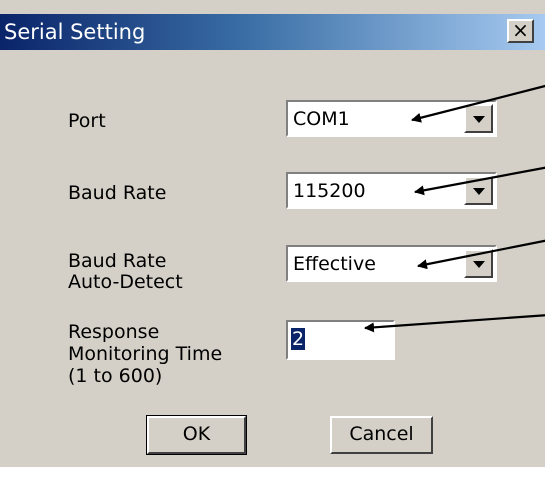 The image size is (552, 477). Describe the element at coordinates (482, 180) in the screenshot. I see `callout-arrow-baud-rate` at that location.